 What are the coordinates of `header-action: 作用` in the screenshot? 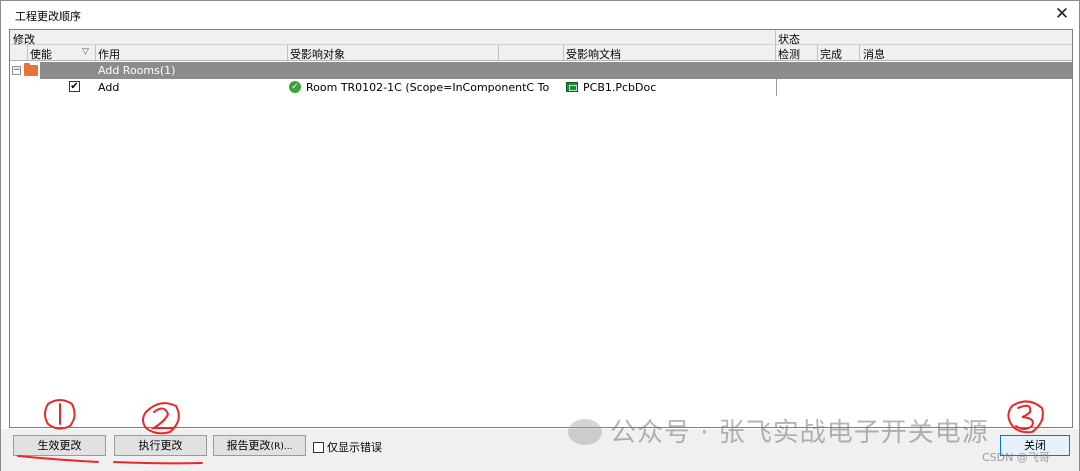 It's located at (109, 54).